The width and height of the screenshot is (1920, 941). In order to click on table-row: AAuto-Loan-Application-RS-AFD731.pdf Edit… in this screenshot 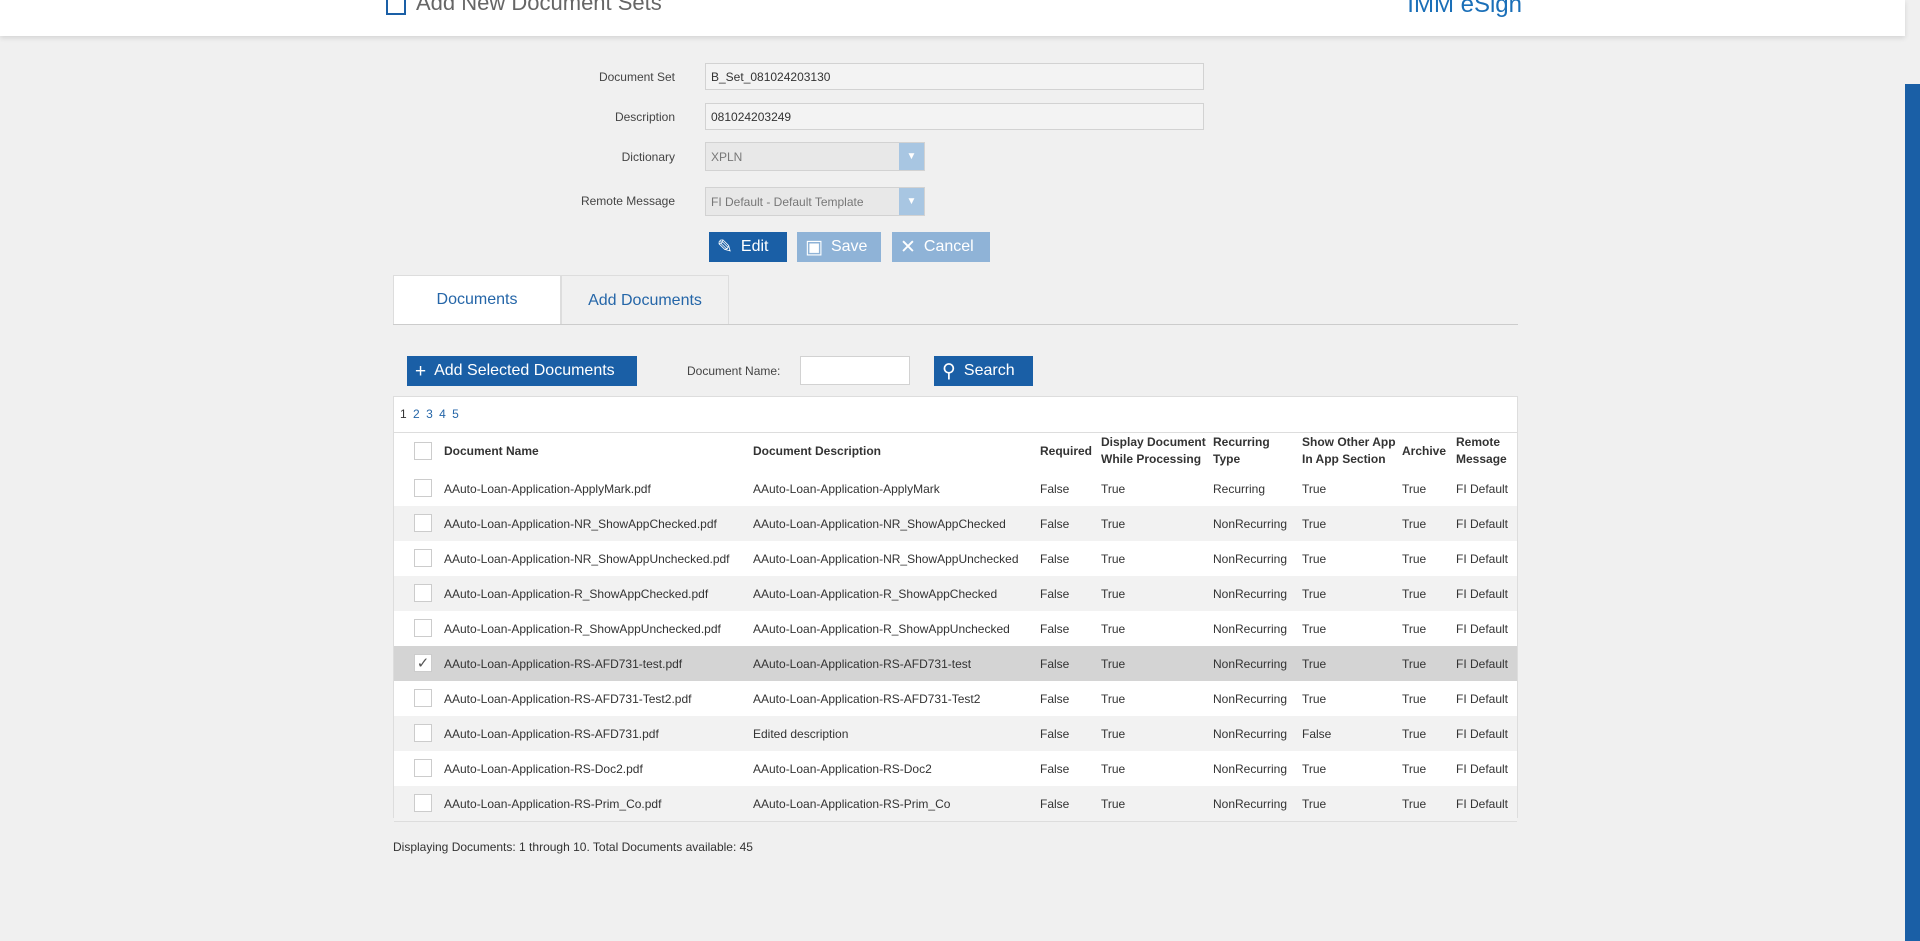, I will do `click(955, 734)`.